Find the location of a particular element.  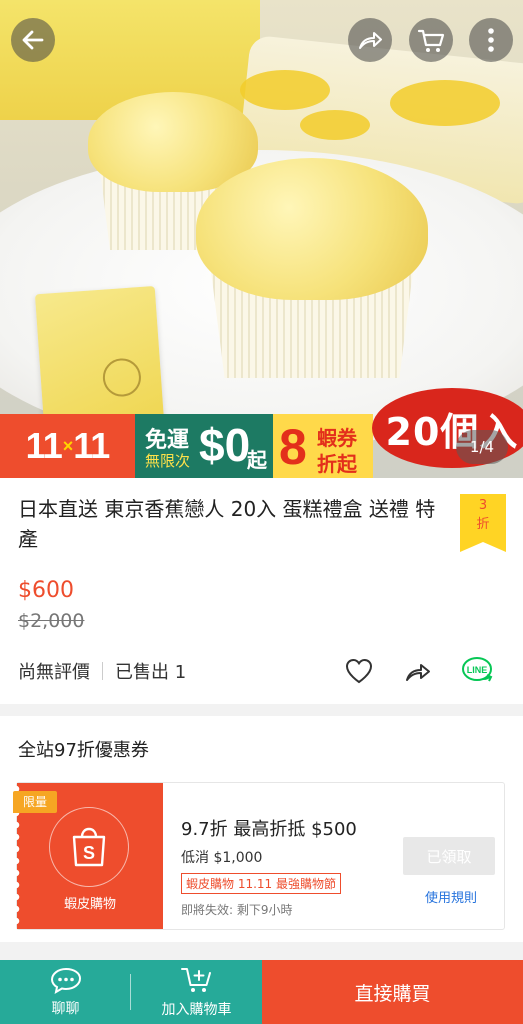

original-price: $2,000 is located at coordinates (51, 621).